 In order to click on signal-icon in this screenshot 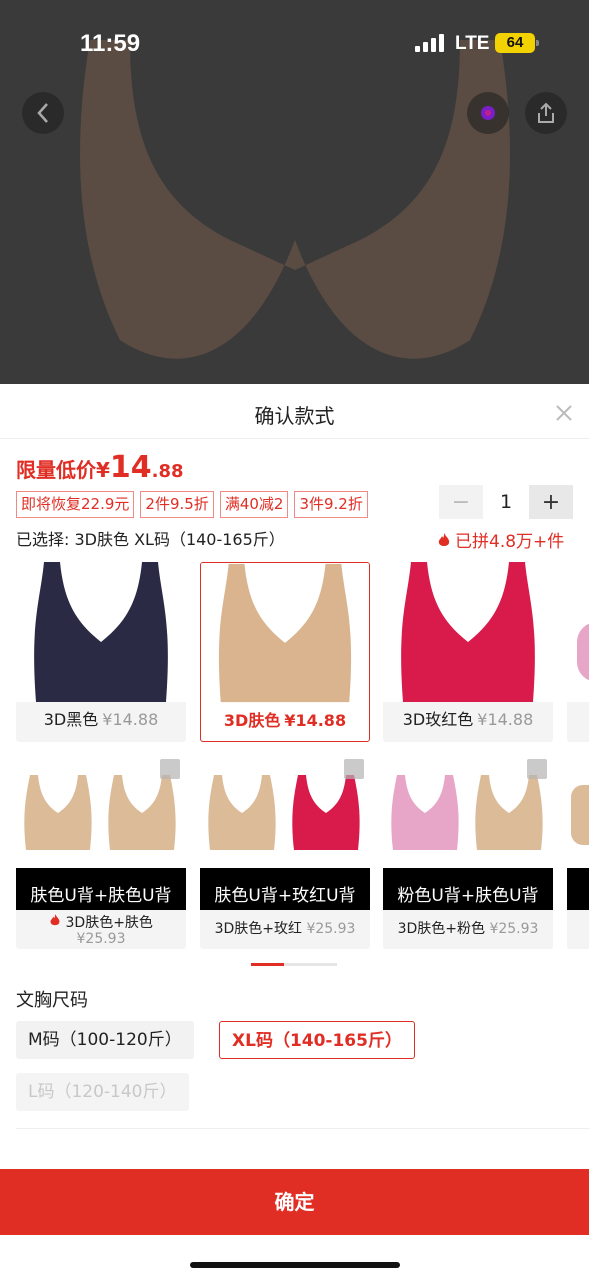, I will do `click(429, 43)`.